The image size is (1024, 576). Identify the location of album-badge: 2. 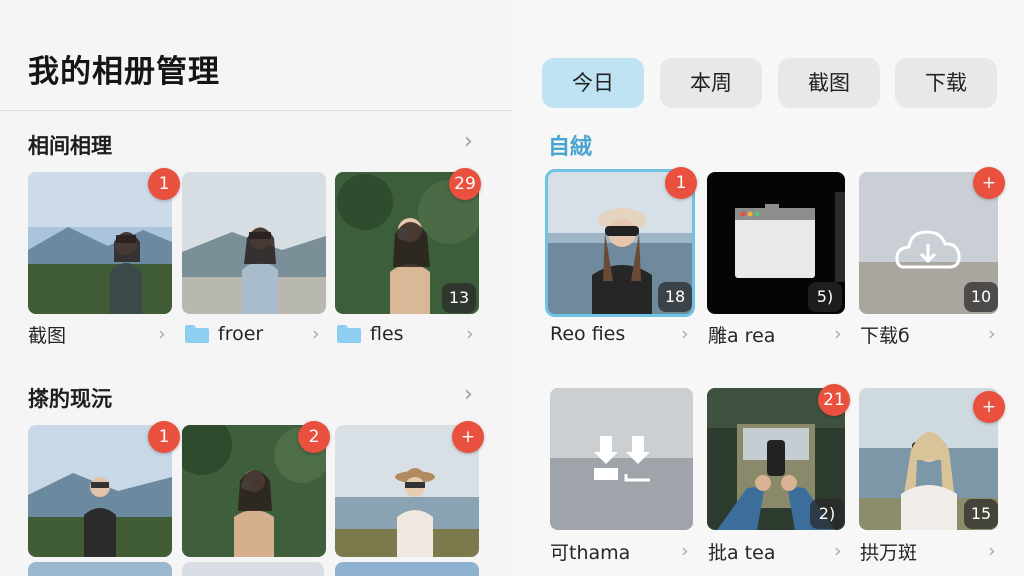
(314, 437).